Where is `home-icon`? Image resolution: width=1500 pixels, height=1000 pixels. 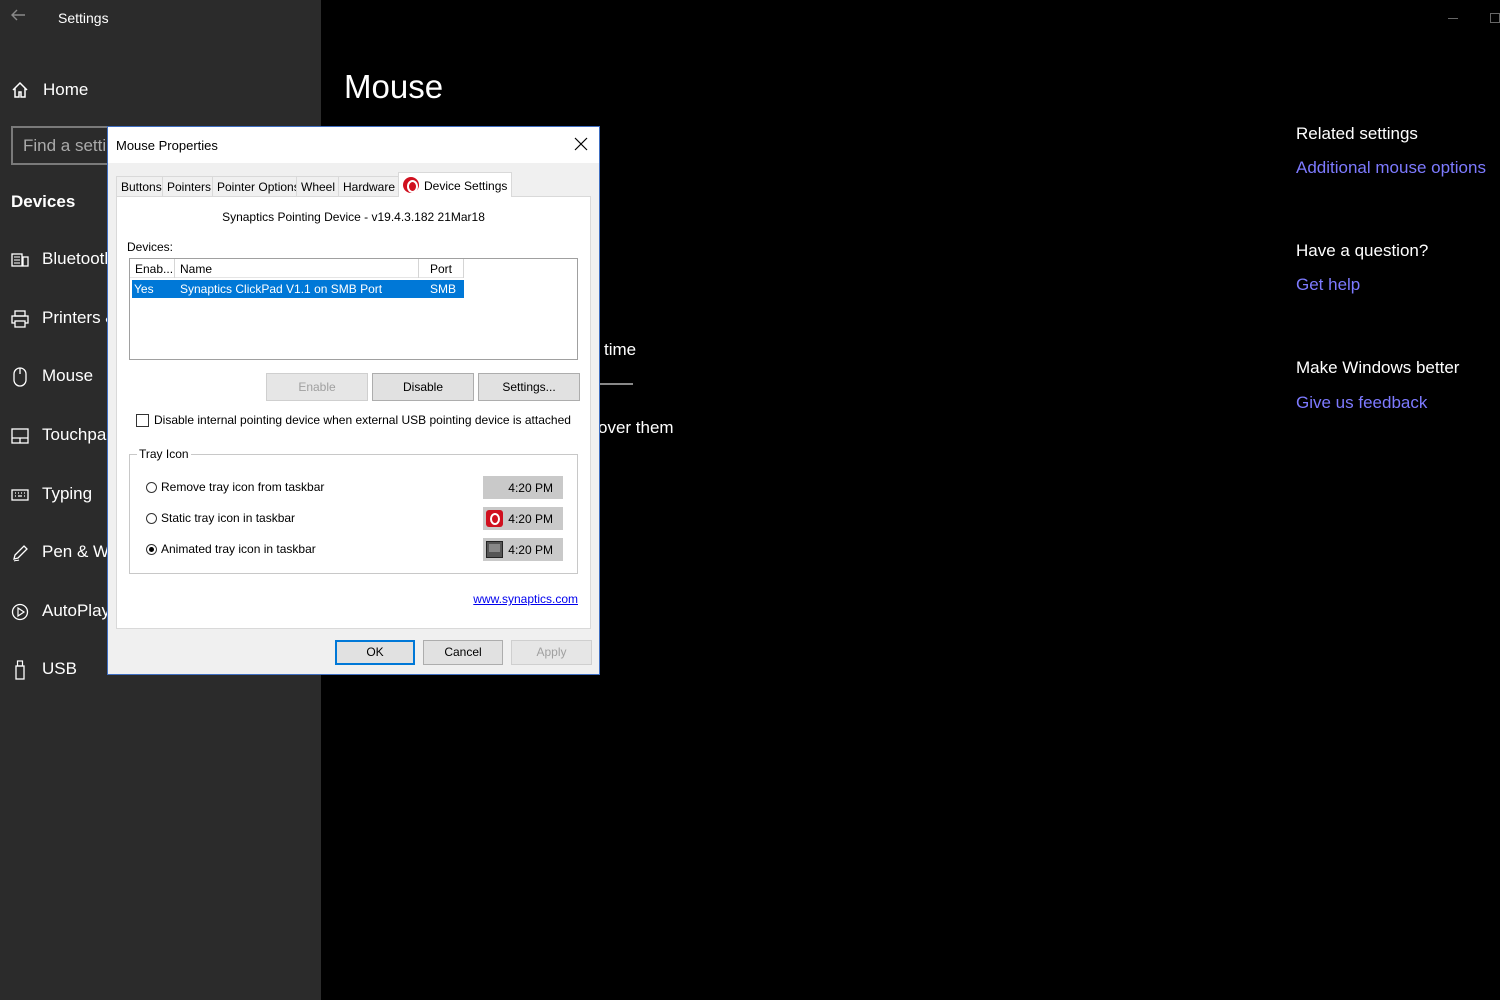 home-icon is located at coordinates (20, 90).